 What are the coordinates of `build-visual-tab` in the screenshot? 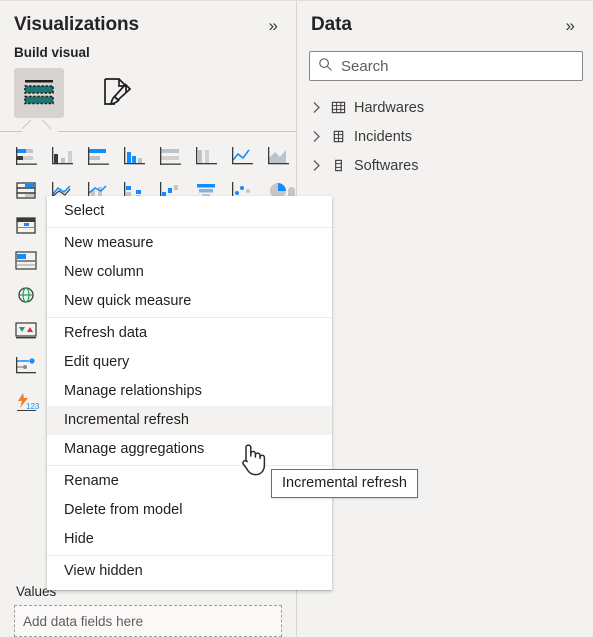 It's located at (39, 93).